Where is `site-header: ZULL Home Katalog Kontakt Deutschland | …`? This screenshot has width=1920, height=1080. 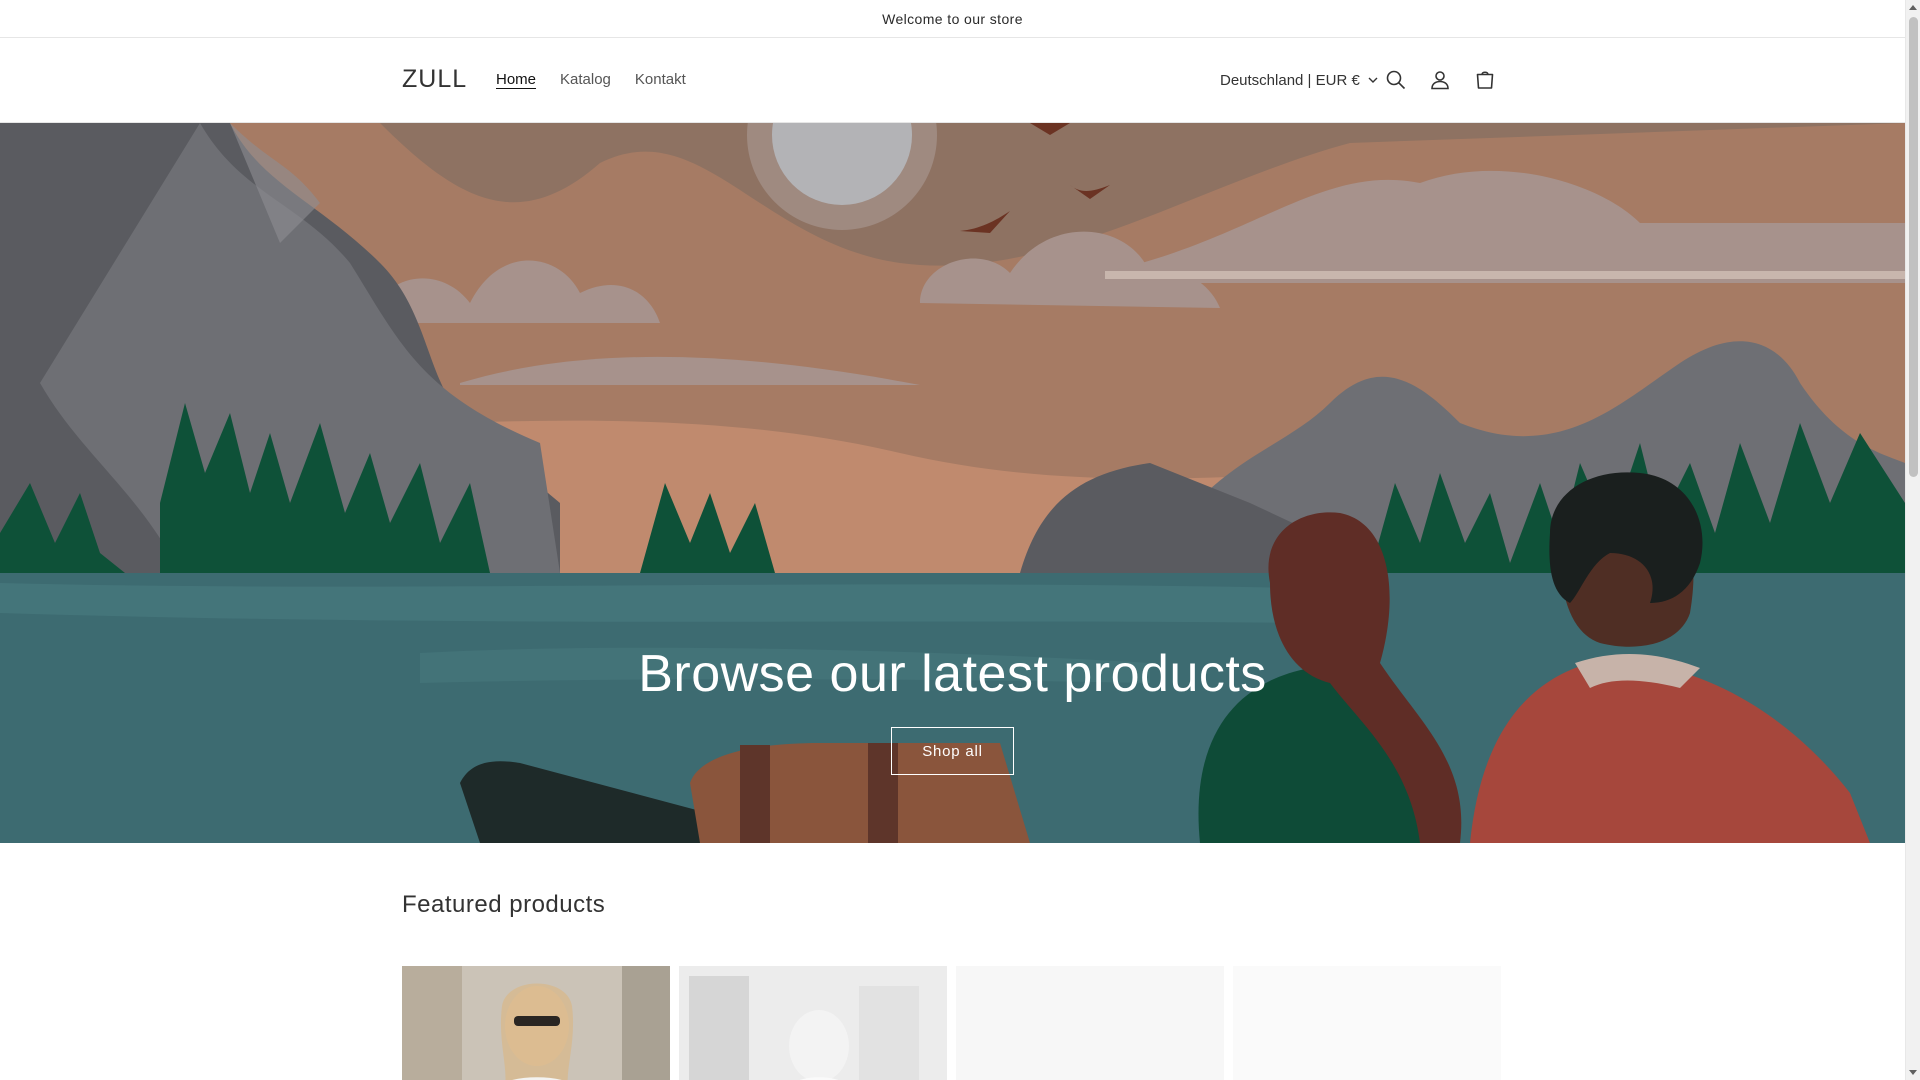 site-header: ZULL Home Katalog Kontakt Deutschland | … is located at coordinates (952, 80).